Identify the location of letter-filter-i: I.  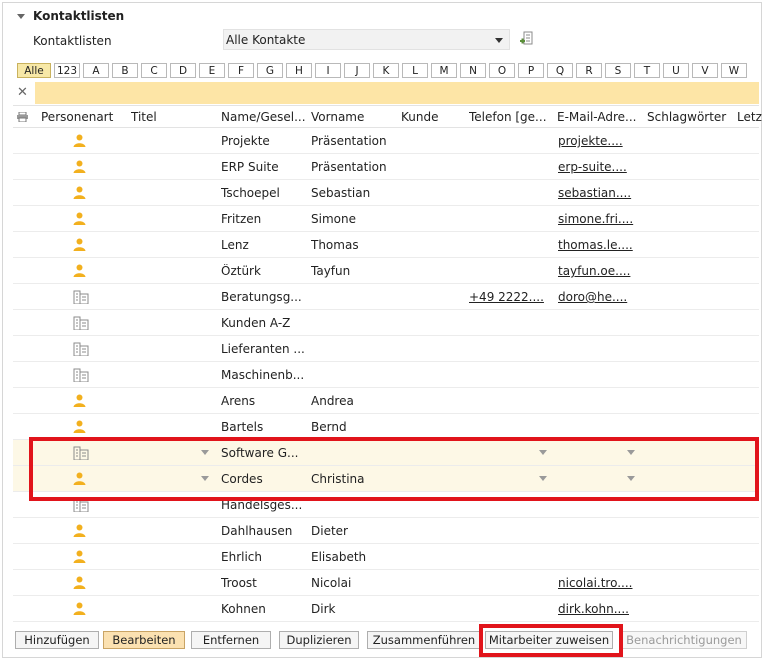
(328, 70).